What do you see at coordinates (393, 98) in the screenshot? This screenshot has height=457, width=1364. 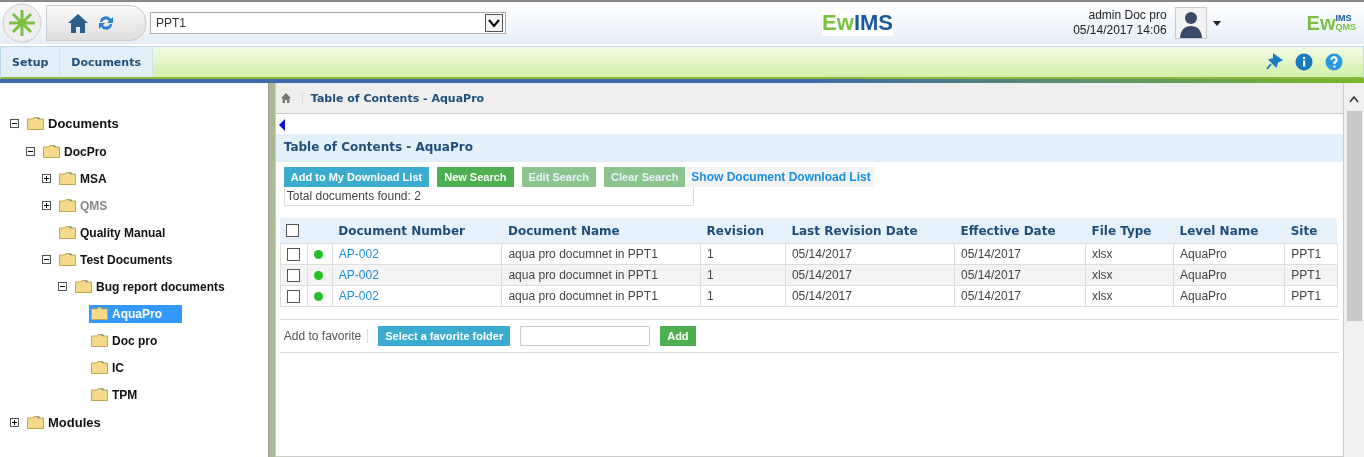 I see `breadcrumb-link: Table of Contents - AquaPro` at bounding box center [393, 98].